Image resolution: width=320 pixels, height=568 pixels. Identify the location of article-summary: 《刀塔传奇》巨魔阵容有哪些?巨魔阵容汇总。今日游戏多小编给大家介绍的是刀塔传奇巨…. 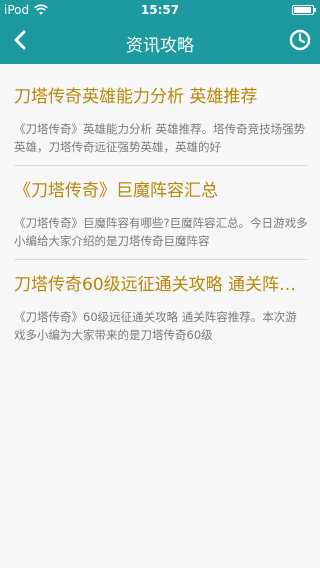
(161, 232).